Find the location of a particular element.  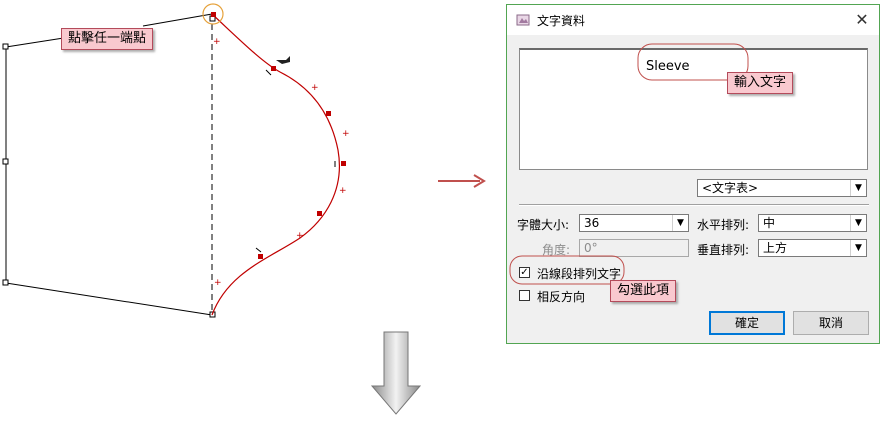

cursor-icon is located at coordinates (283, 60).